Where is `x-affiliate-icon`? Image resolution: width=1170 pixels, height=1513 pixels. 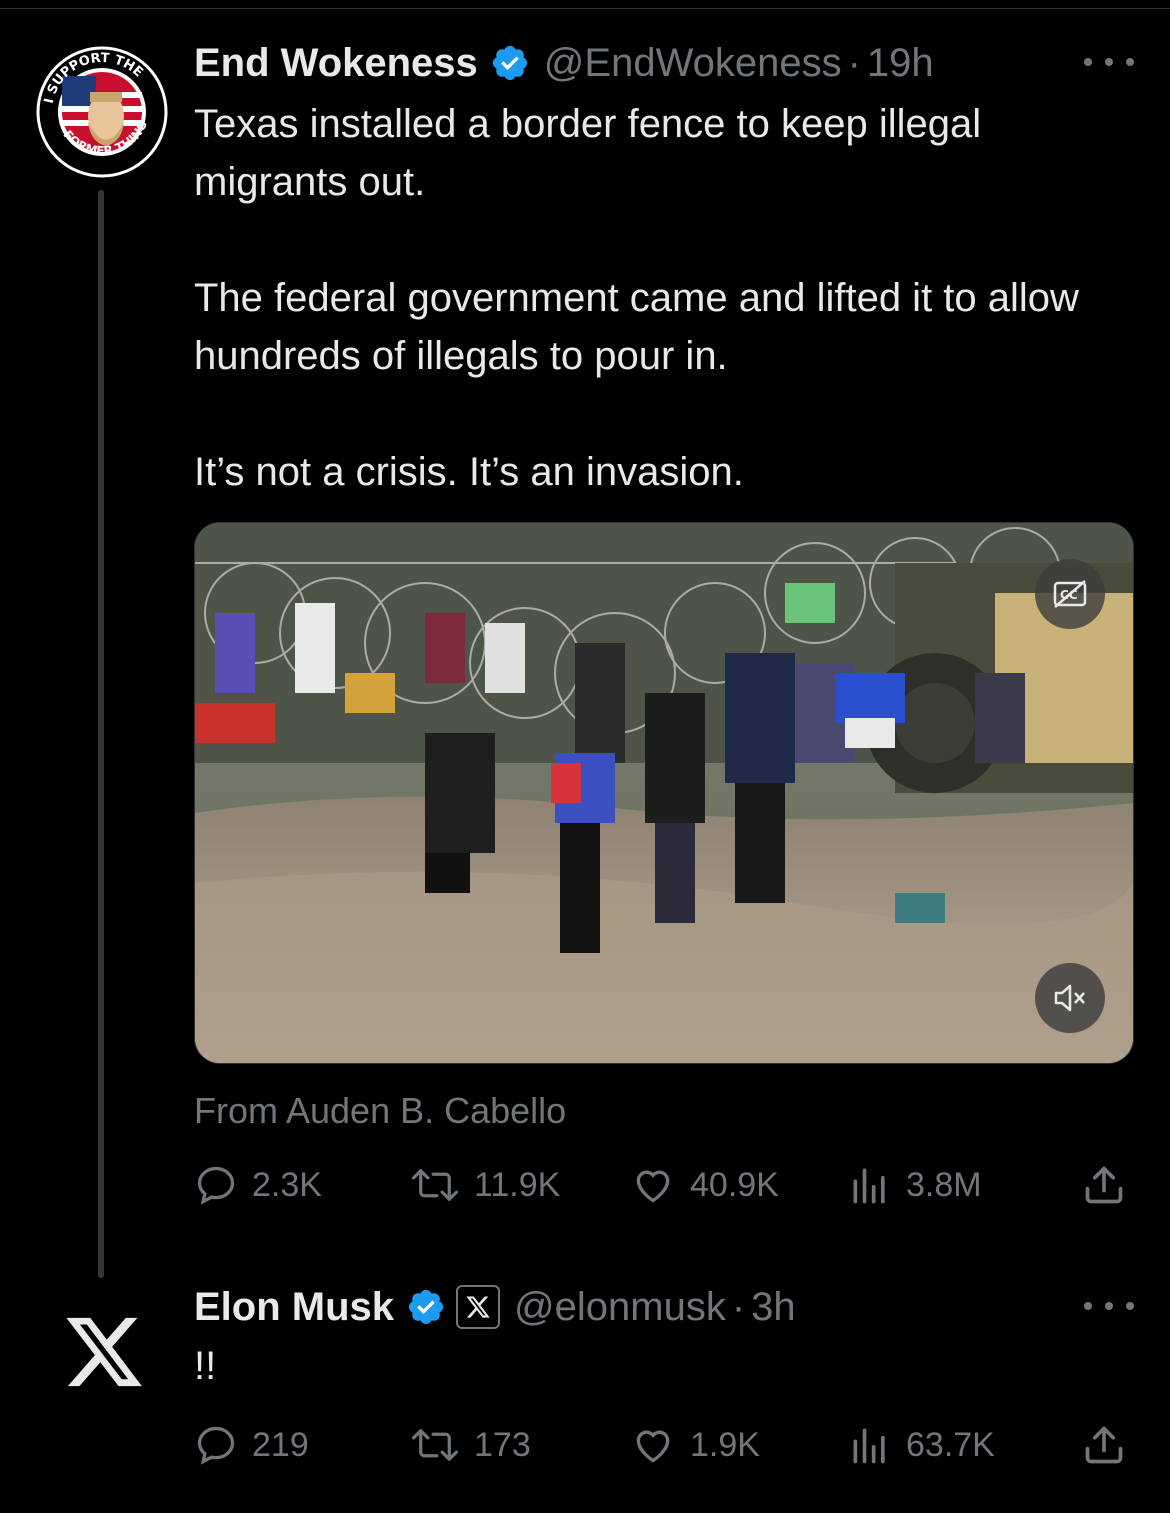
x-affiliate-icon is located at coordinates (478, 1307).